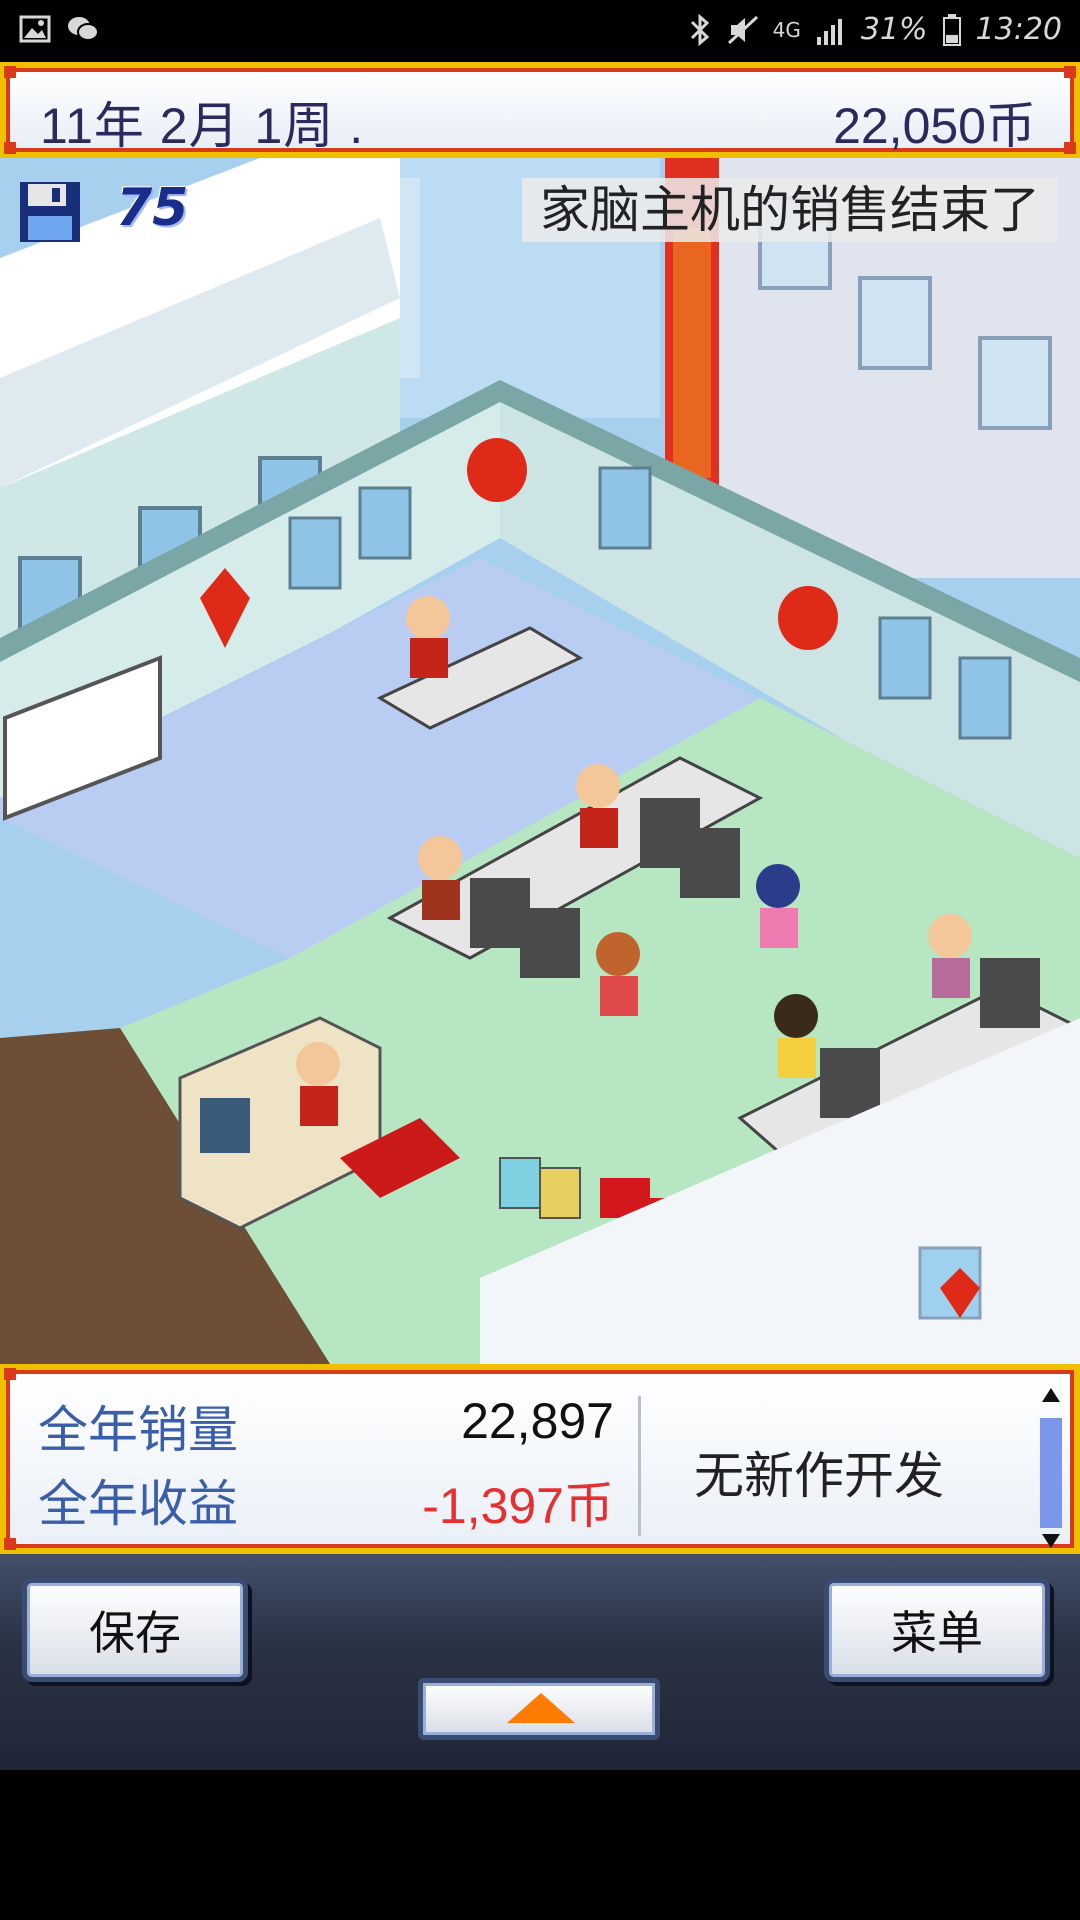  What do you see at coordinates (894, 29) in the screenshot?
I see `battery-percent: 31%` at bounding box center [894, 29].